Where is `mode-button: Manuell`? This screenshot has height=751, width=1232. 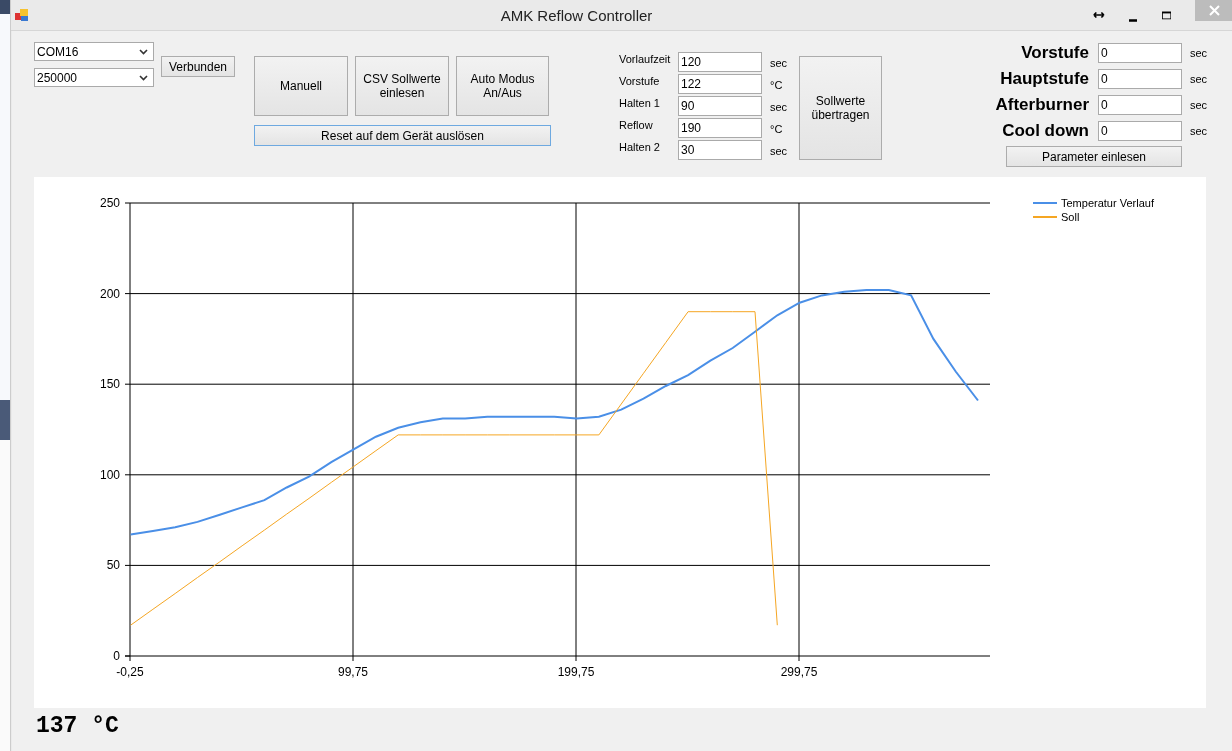 mode-button: Manuell is located at coordinates (301, 86).